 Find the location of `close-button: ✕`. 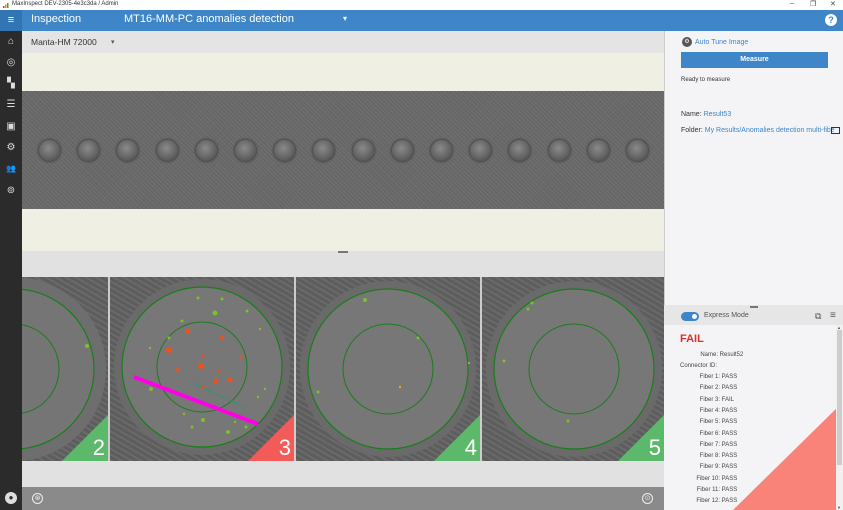

close-button: ✕ is located at coordinates (833, 4).